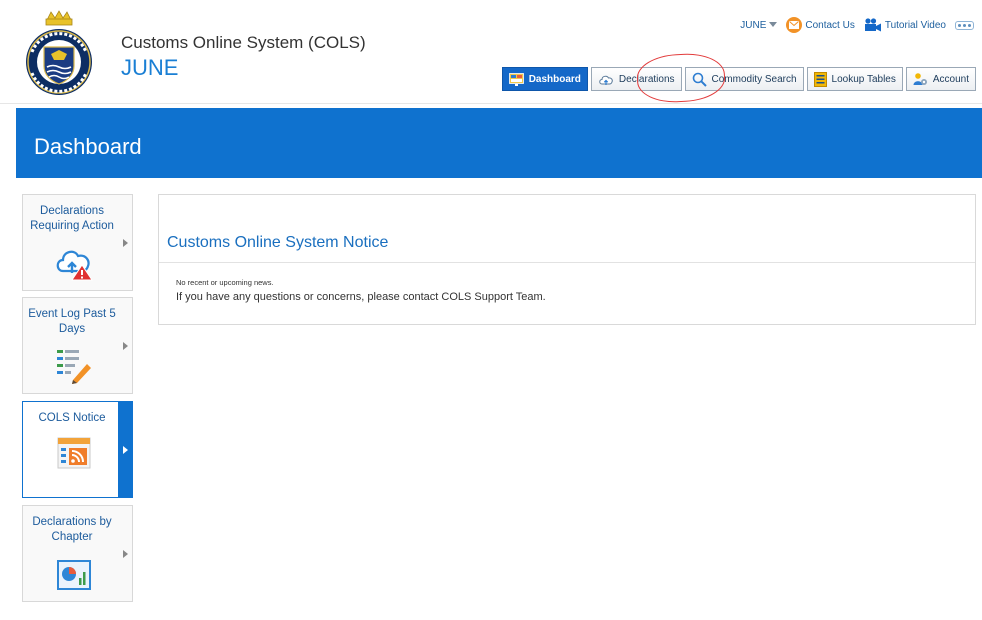  I want to click on tile-label: COLS Notice, so click(72, 418).